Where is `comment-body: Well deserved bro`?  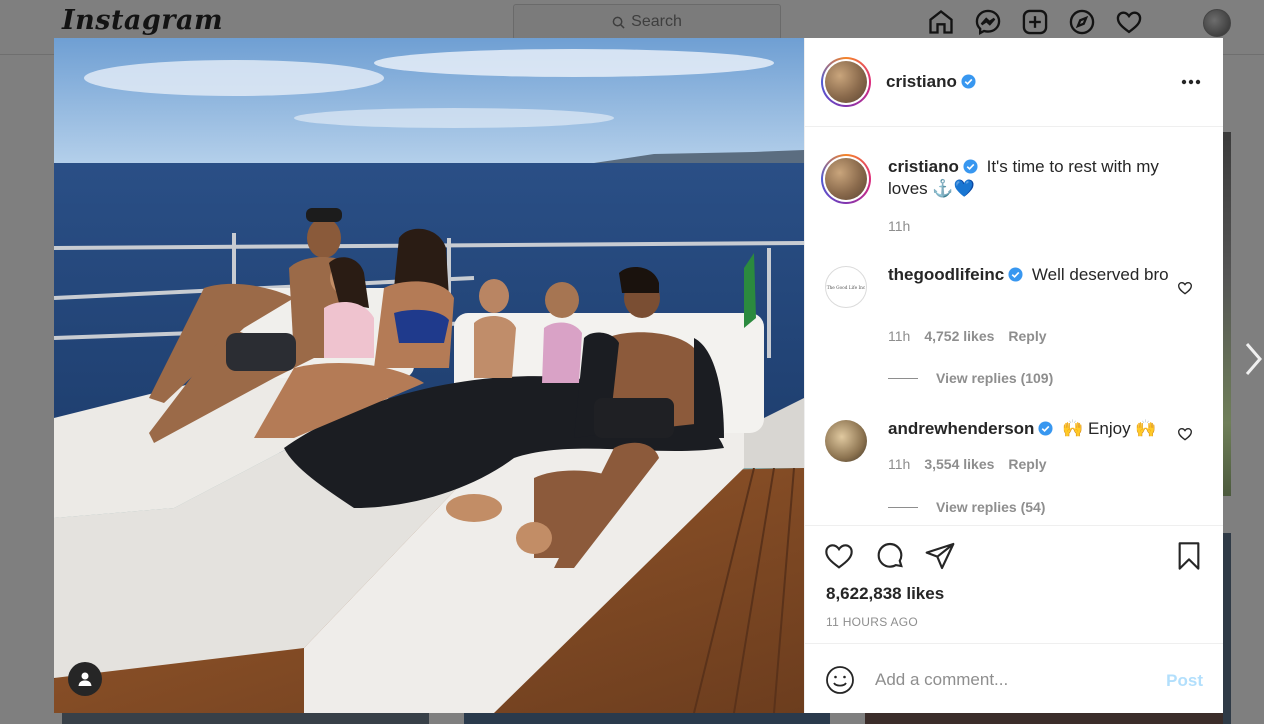 comment-body: Well deserved bro is located at coordinates (1100, 274).